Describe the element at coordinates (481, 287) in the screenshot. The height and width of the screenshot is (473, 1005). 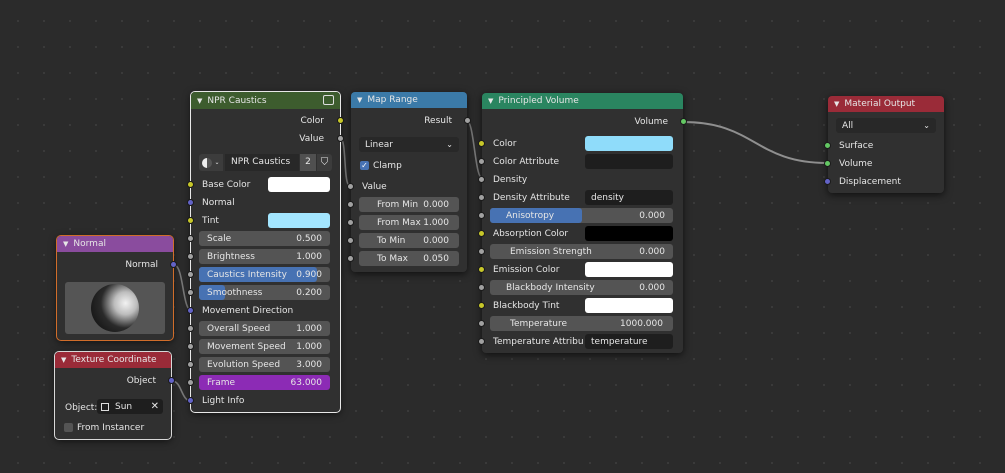
I see `input-blackbody-intensity-socket` at that location.